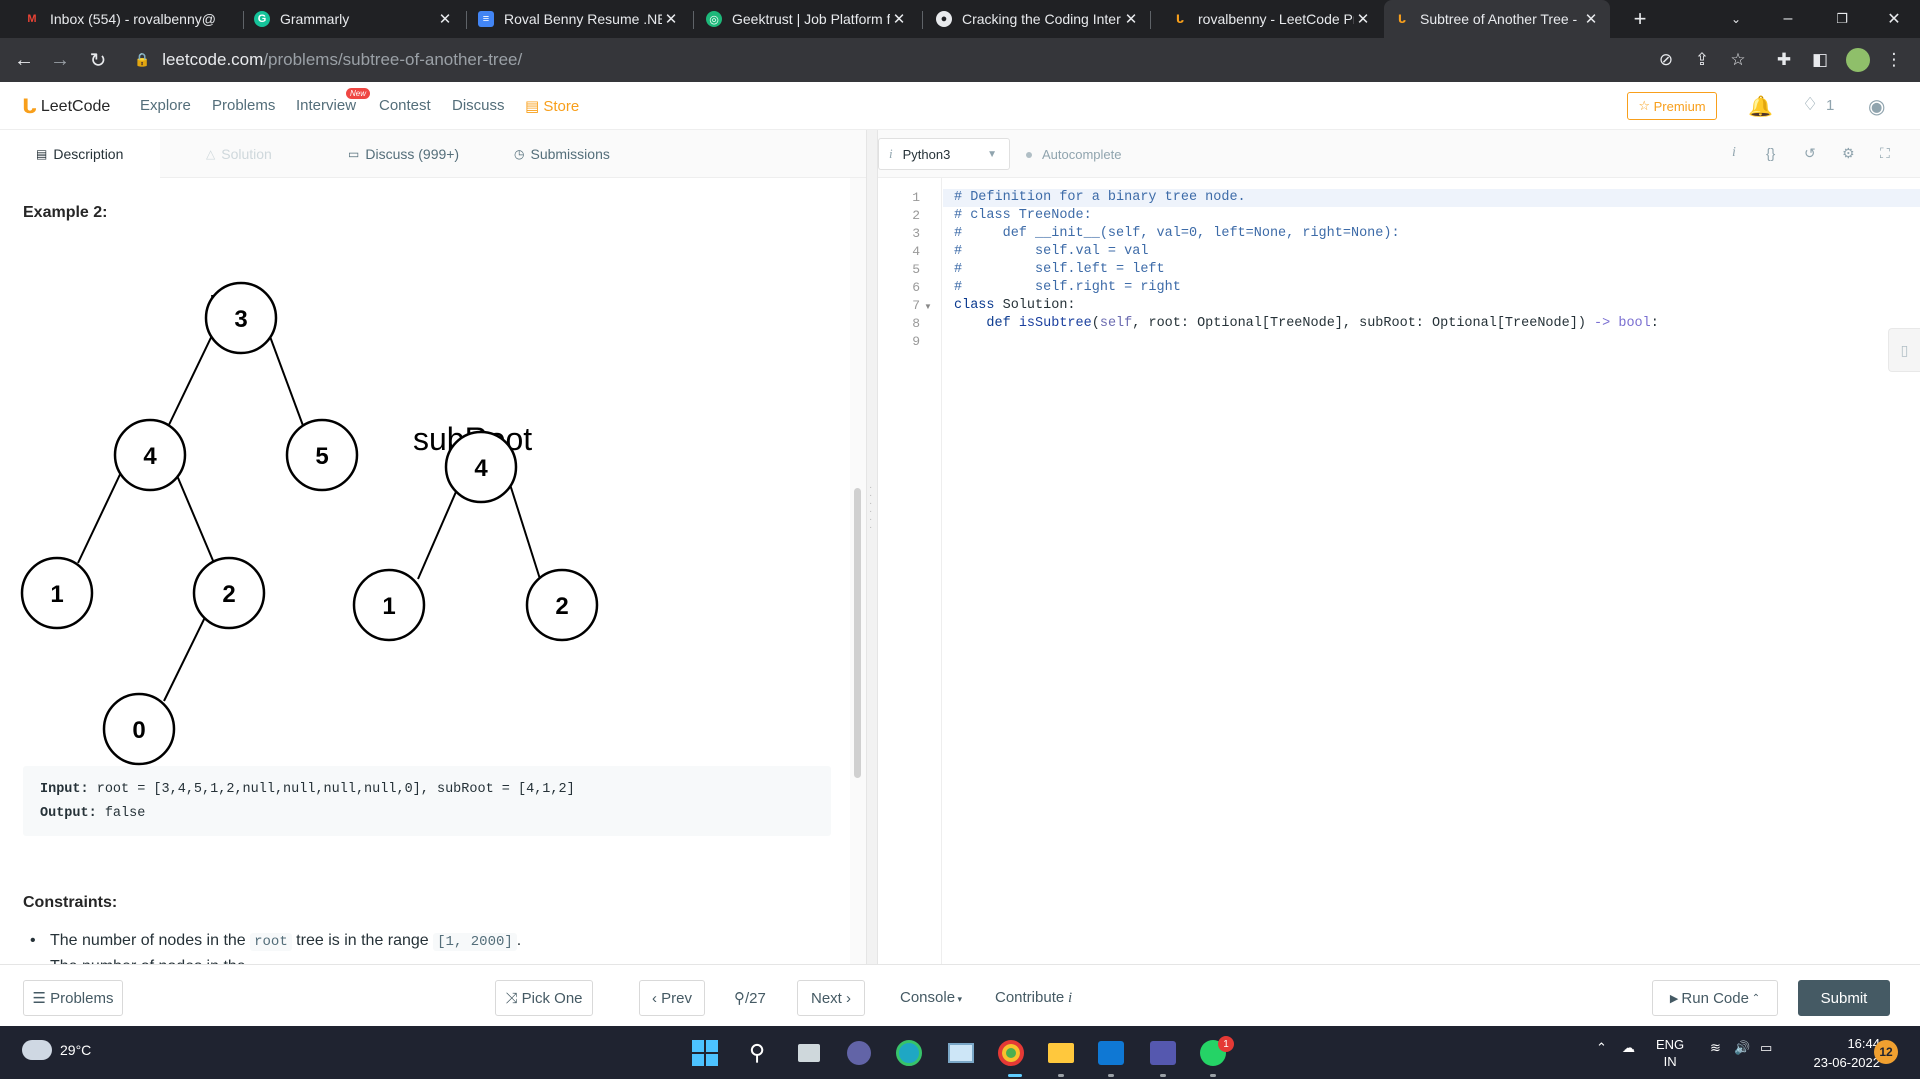 This screenshot has height=1079, width=1920. Describe the element at coordinates (1670, 1053) in the screenshot. I see `input-language: ENG IN` at that location.